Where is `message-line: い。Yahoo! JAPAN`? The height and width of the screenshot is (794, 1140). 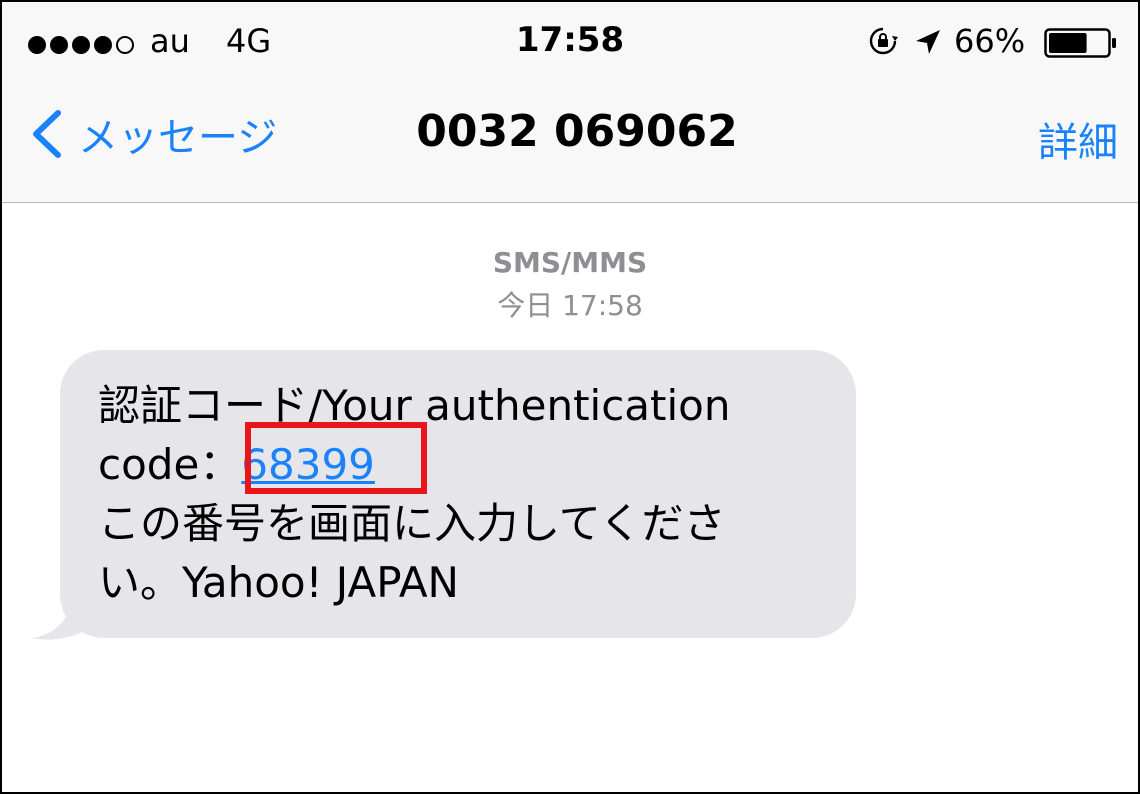
message-line: い。Yahoo! JAPAN is located at coordinates (278, 582).